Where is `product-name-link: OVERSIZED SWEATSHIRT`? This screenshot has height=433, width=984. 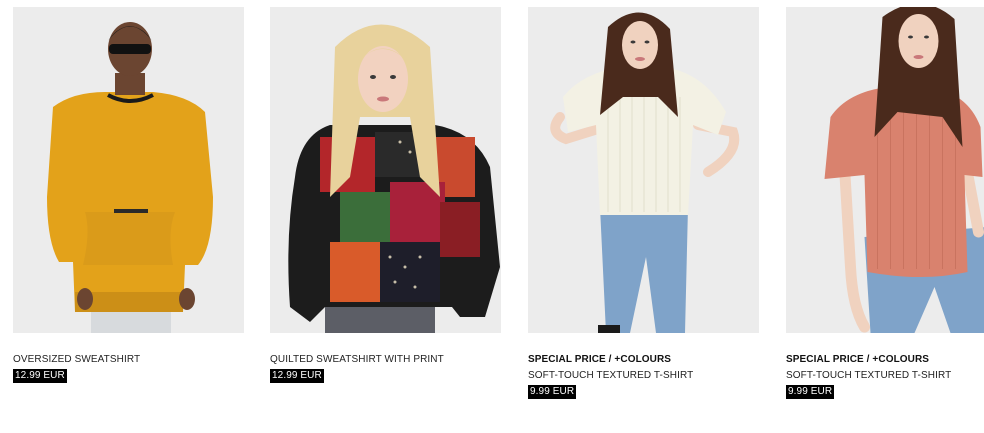
product-name-link: OVERSIZED SWEATSHIRT is located at coordinates (128, 360).